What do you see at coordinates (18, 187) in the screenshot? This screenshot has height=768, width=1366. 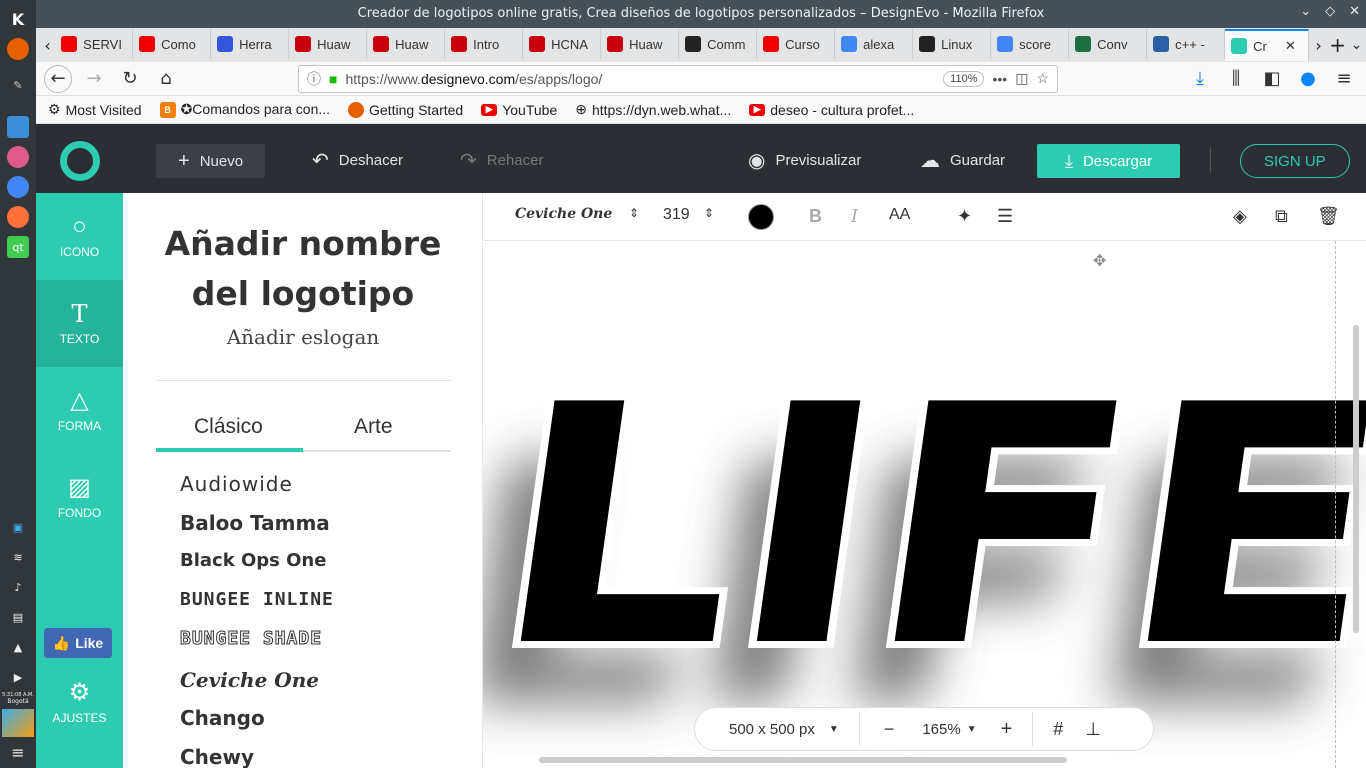 I see `chrome-icon` at bounding box center [18, 187].